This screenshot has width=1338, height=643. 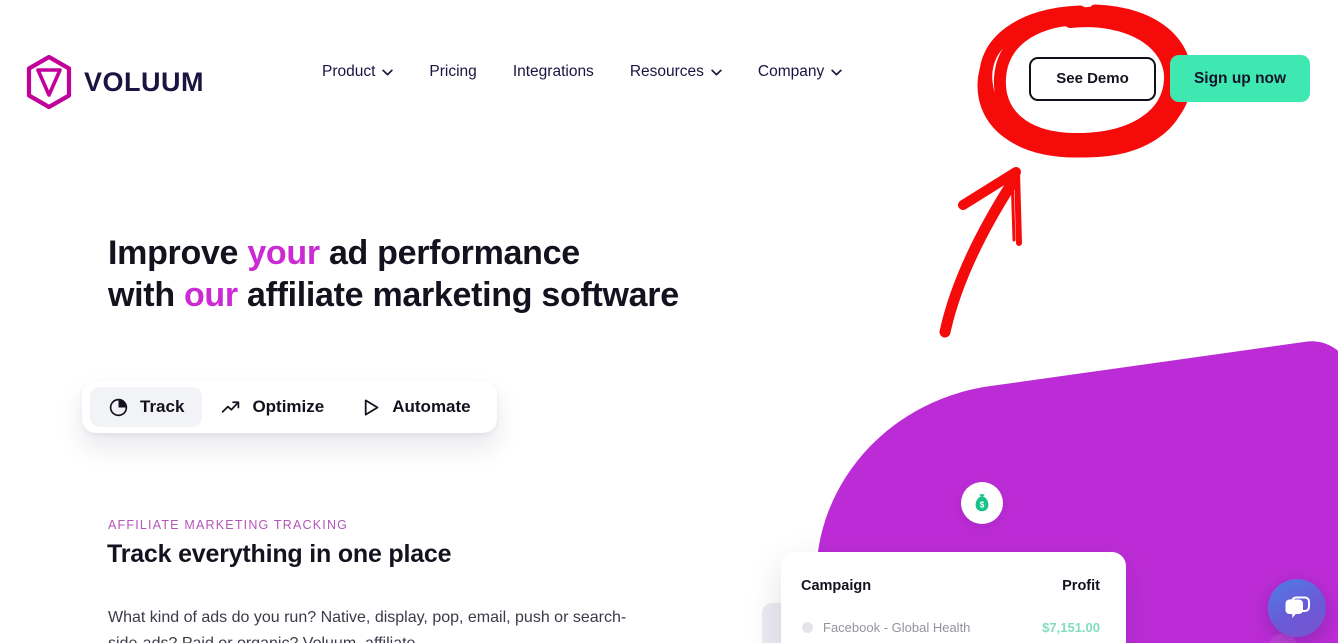 What do you see at coordinates (144, 81) in the screenshot?
I see `brand-wordmark: VOLUUM` at bounding box center [144, 81].